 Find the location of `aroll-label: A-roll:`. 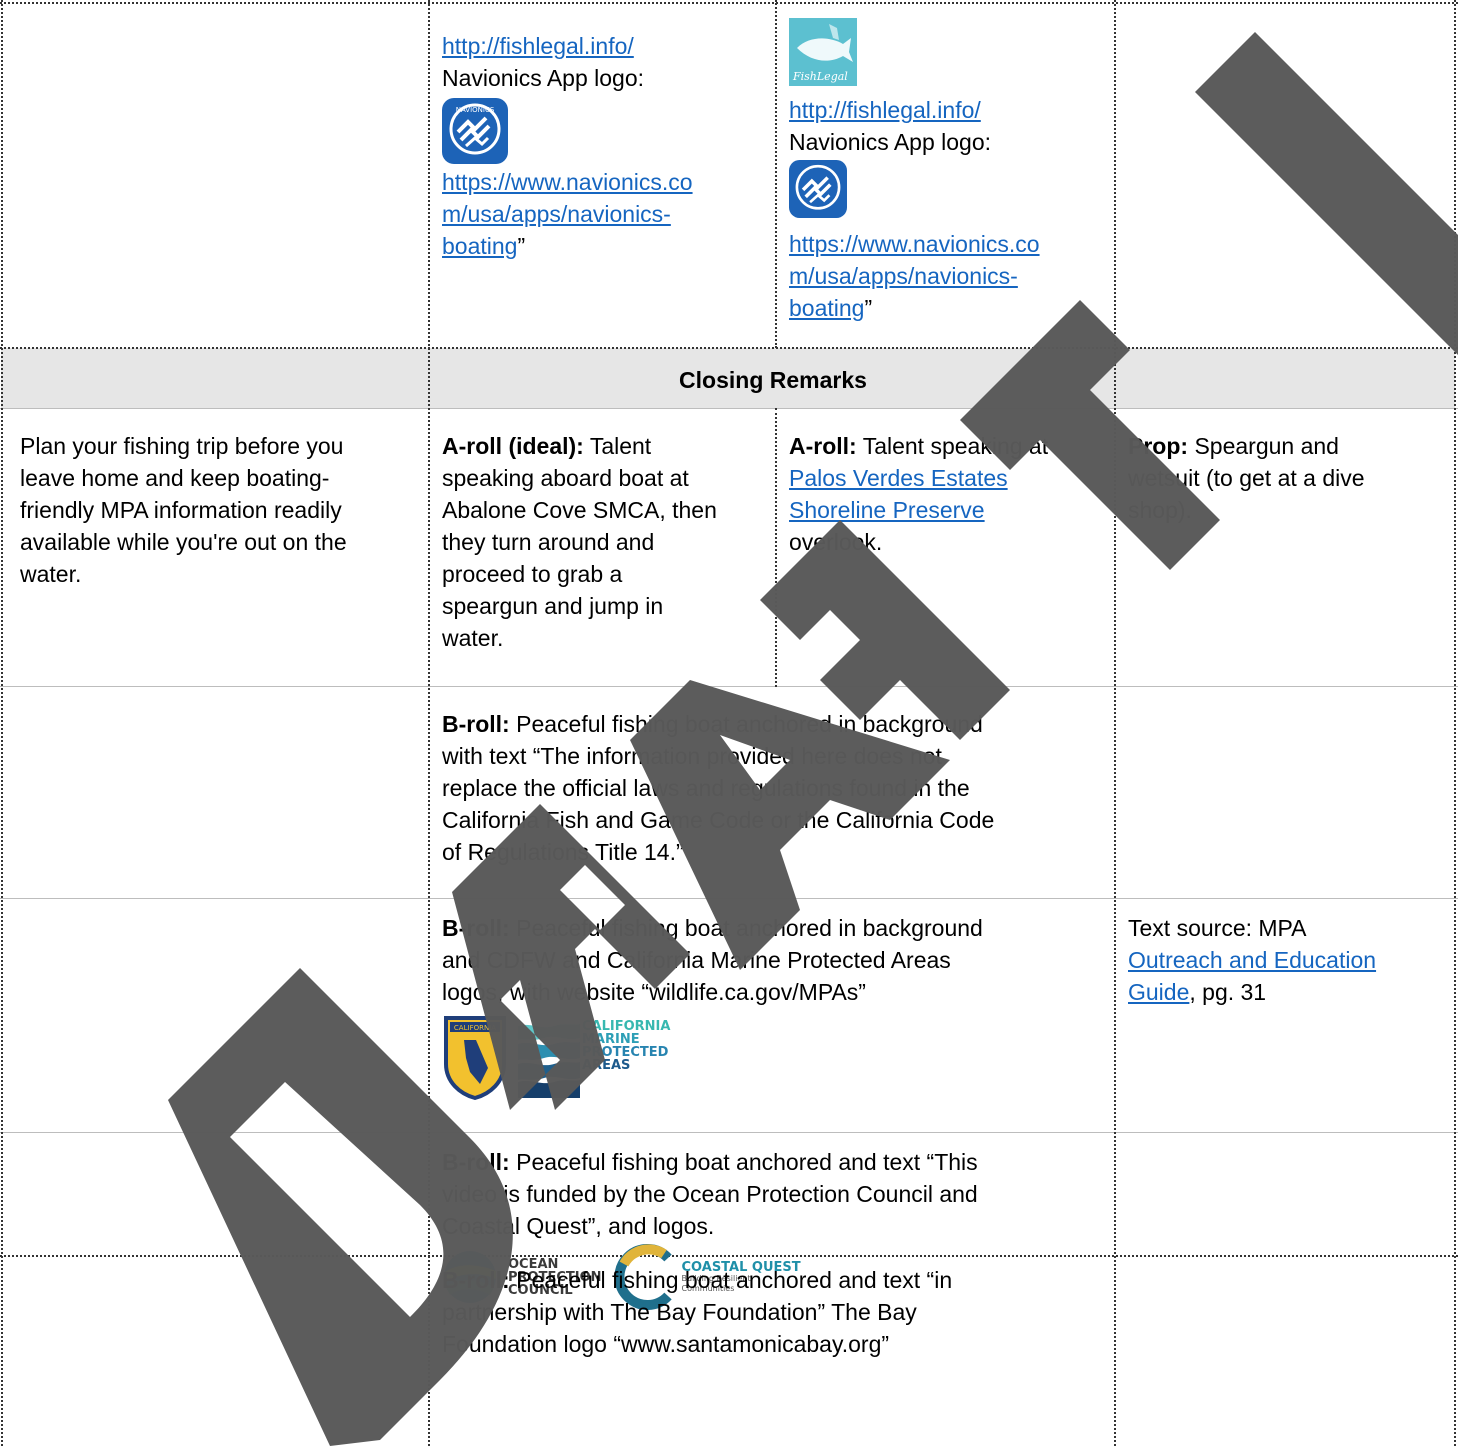

aroll-label: A-roll: is located at coordinates (823, 446).